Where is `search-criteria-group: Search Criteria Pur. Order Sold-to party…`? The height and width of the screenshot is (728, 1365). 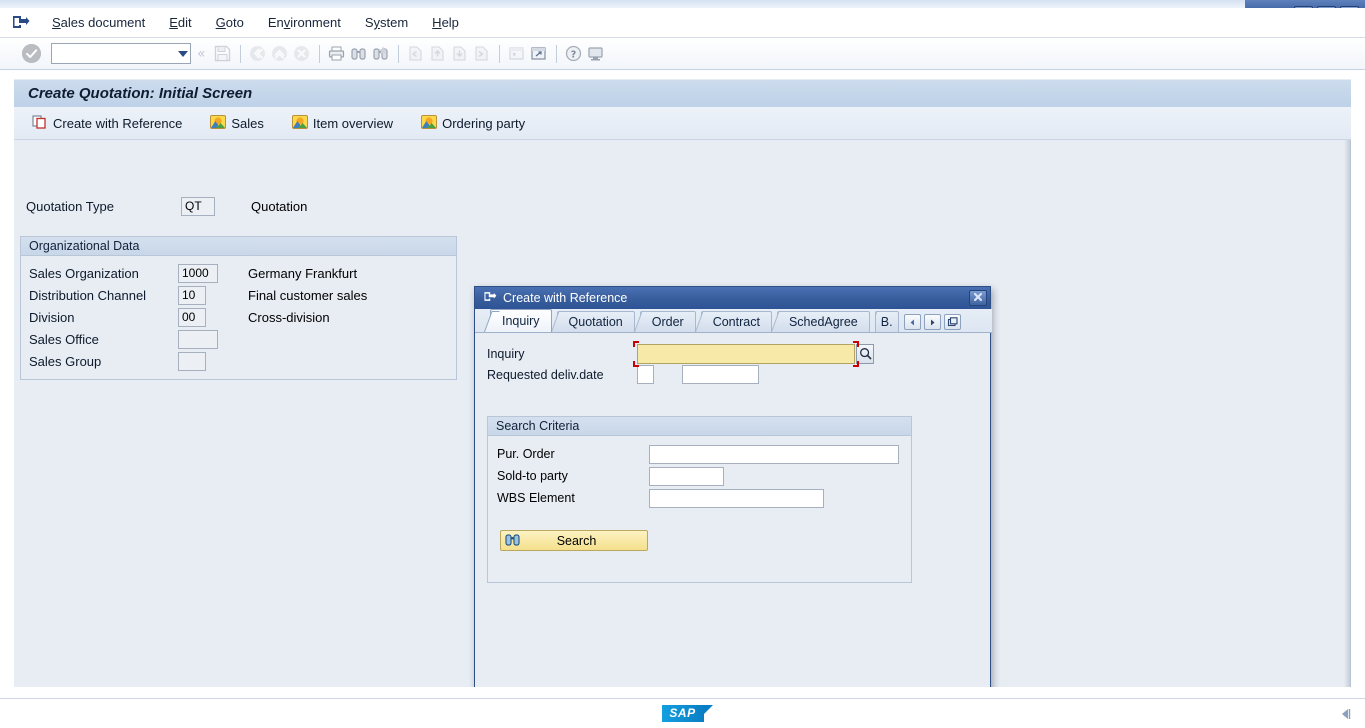
search-criteria-group: Search Criteria Pur. Order Sold-to party… is located at coordinates (699, 499).